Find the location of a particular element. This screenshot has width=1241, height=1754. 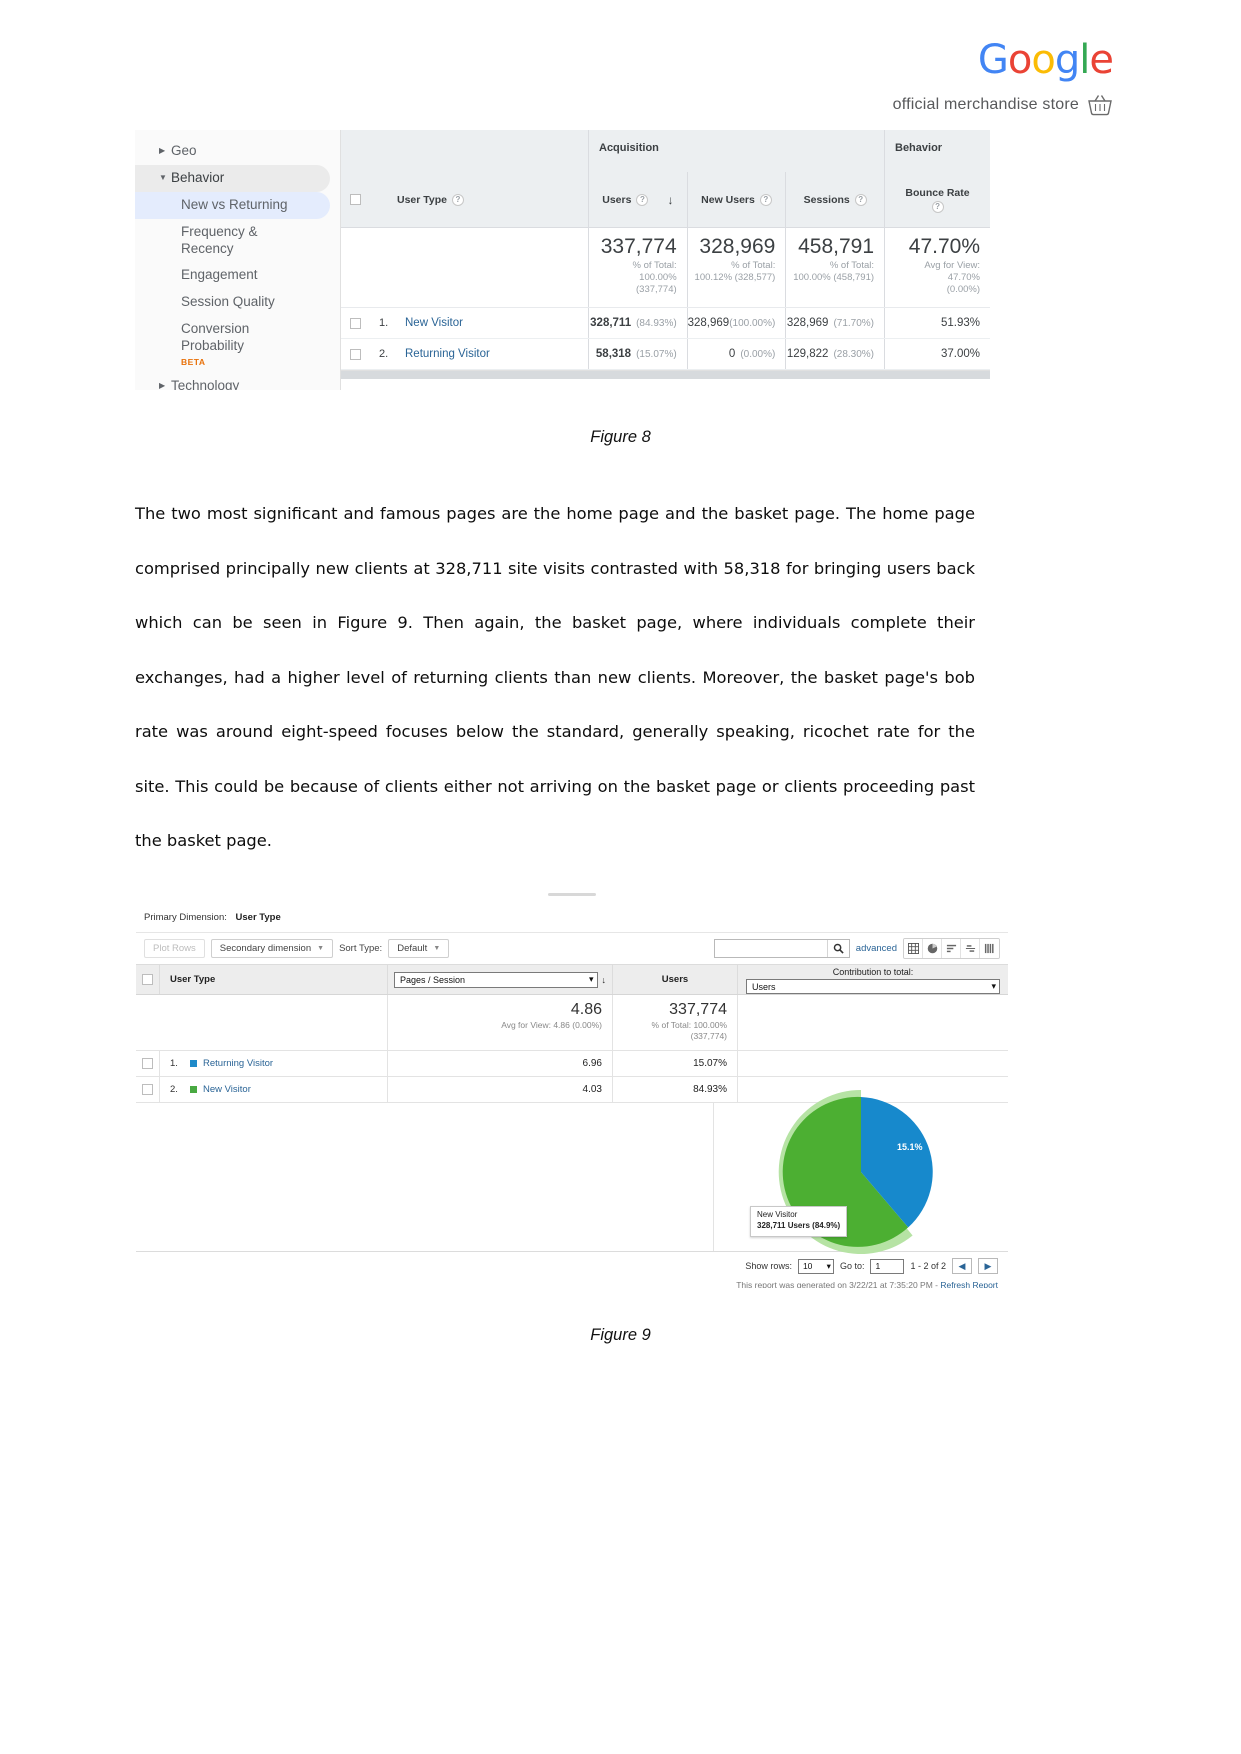

column-header-users: Users ? ↓ is located at coordinates (638, 199).